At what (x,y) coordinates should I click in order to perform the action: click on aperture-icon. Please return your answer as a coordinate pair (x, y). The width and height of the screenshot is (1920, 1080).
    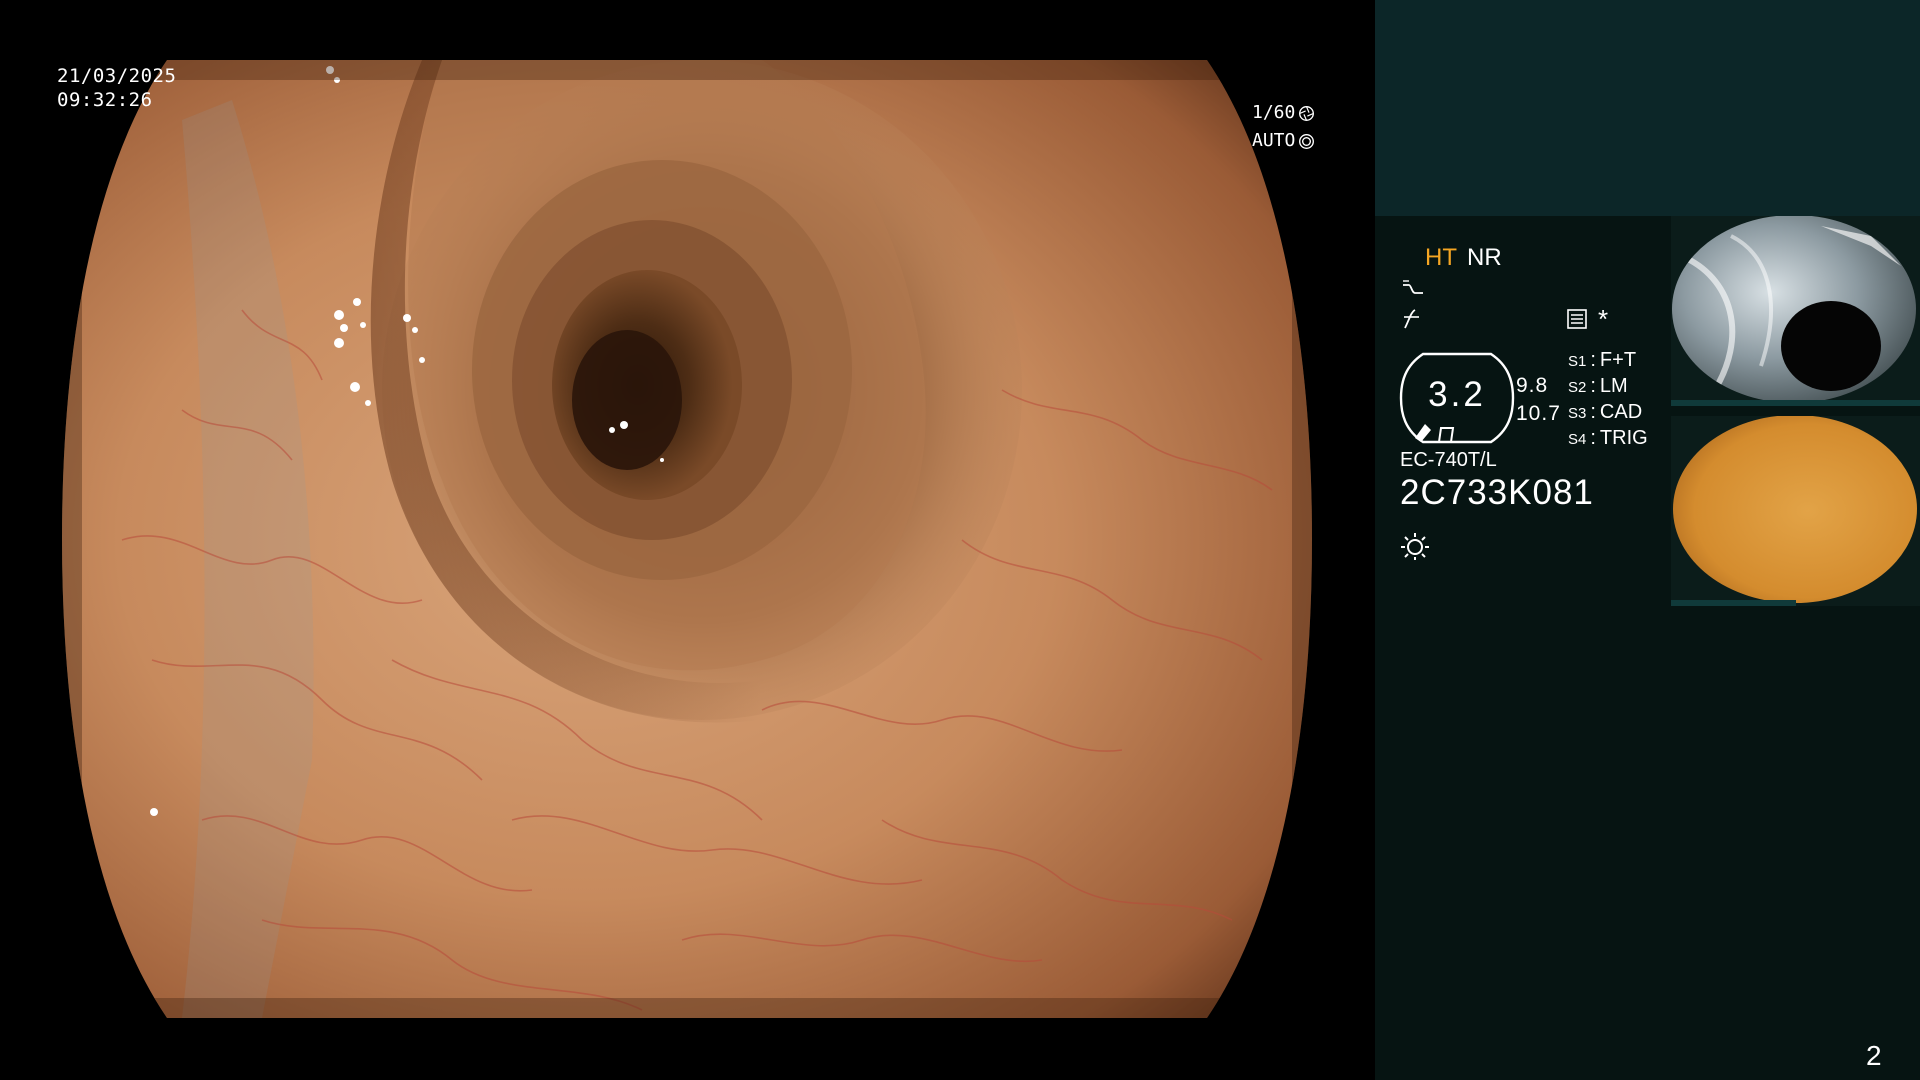
    Looking at the image, I should click on (1307, 113).